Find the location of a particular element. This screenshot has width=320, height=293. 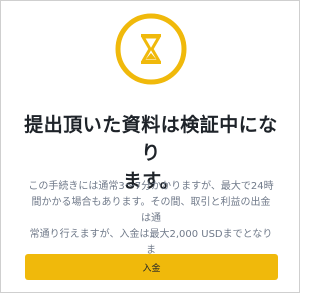

description-line-2: 間かかる場合もあります。その間、取引と利益の出金は通 is located at coordinates (151, 210).